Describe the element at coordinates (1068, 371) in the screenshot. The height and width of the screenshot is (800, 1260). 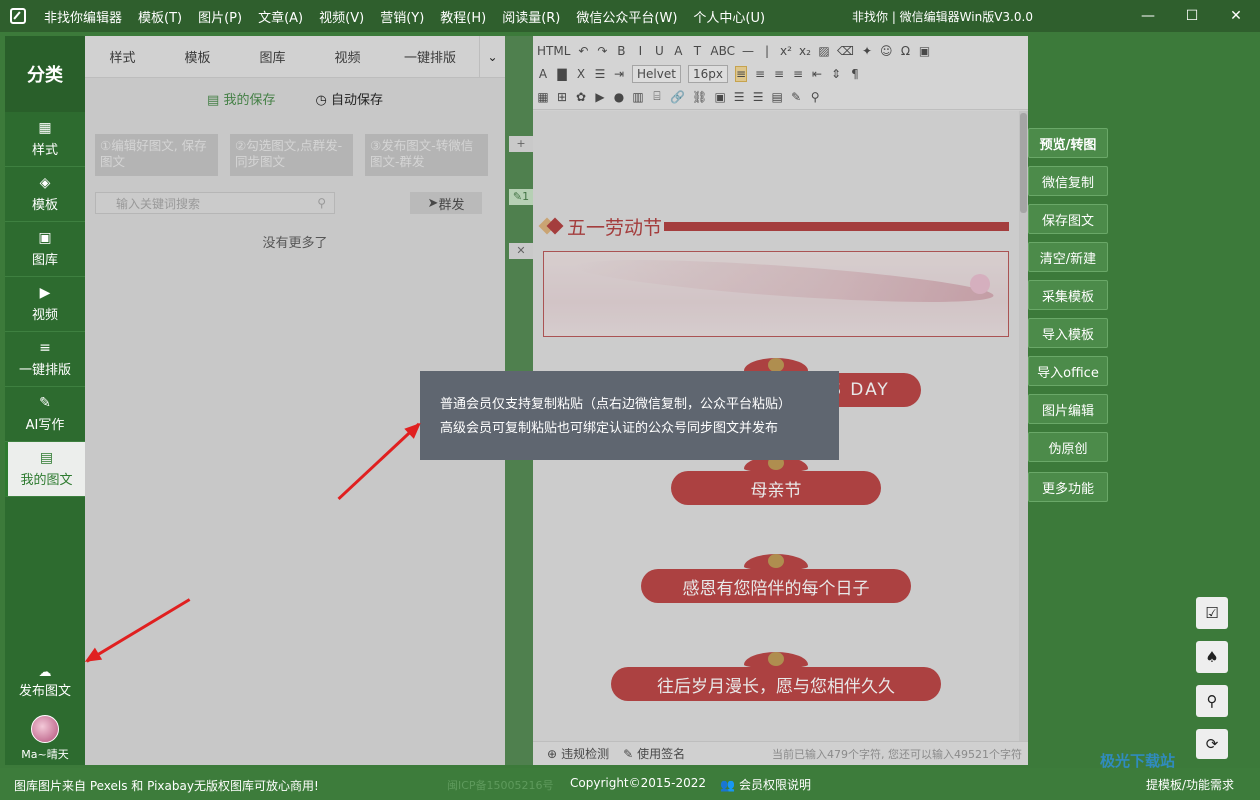
I see `import-office-button: 导入office` at that location.